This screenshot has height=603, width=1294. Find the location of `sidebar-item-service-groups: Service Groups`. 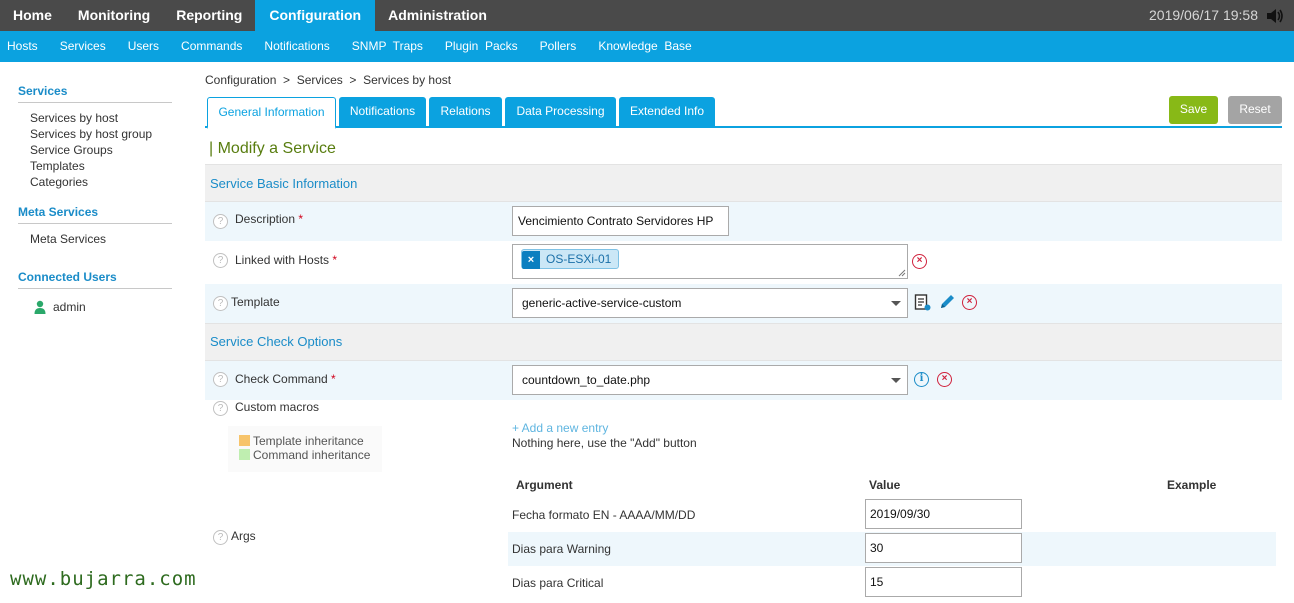

sidebar-item-service-groups: Service Groups is located at coordinates (71, 150).